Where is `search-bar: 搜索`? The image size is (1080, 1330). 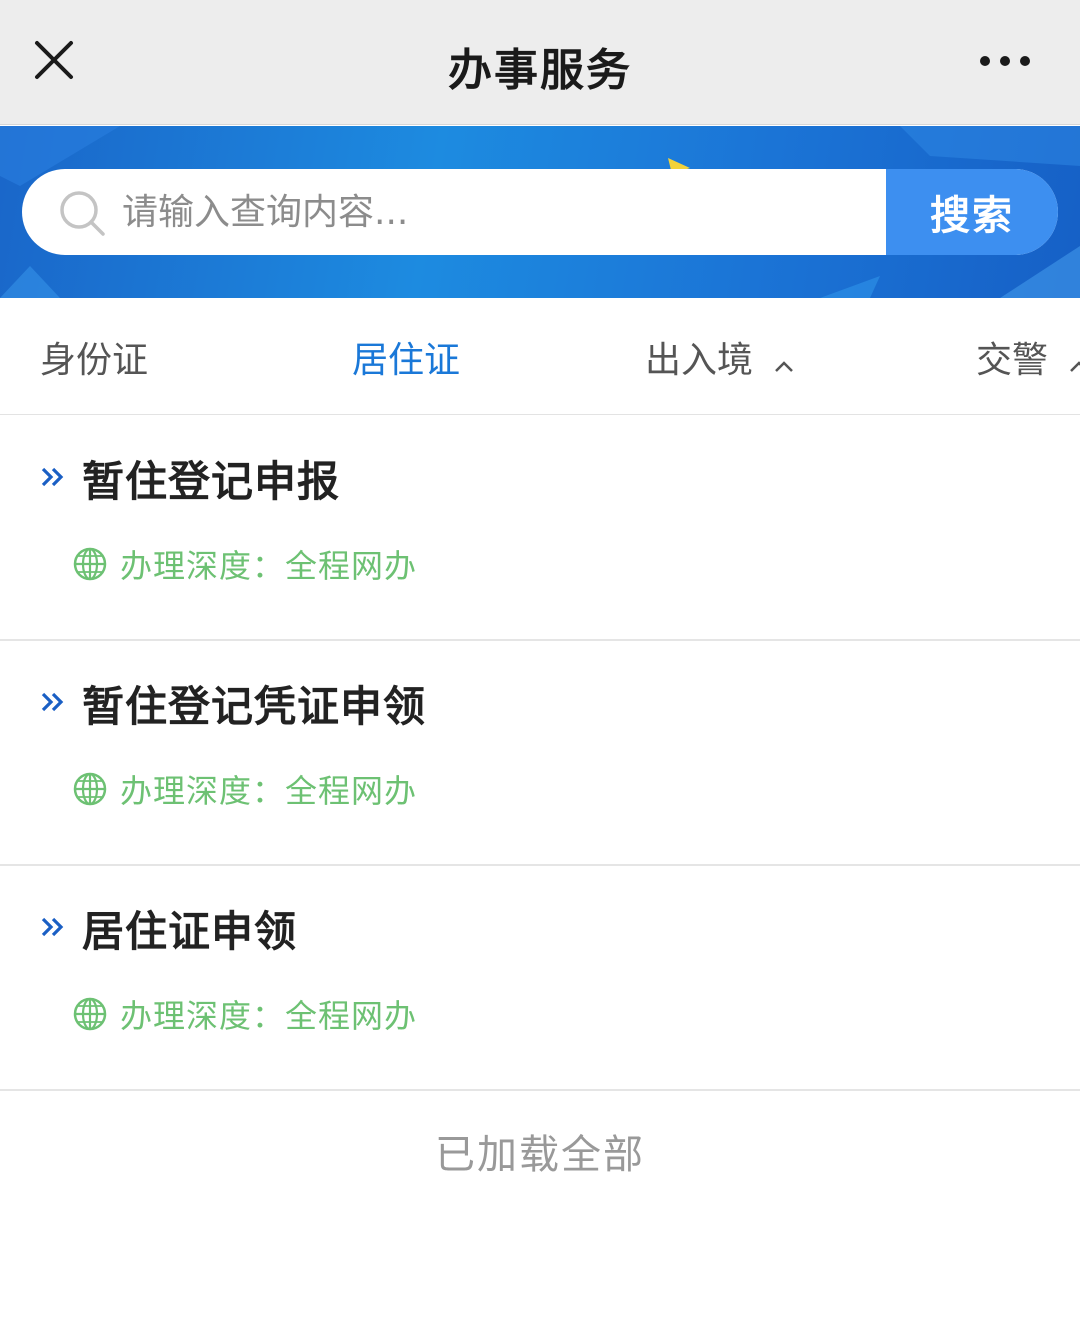 search-bar: 搜索 is located at coordinates (540, 212).